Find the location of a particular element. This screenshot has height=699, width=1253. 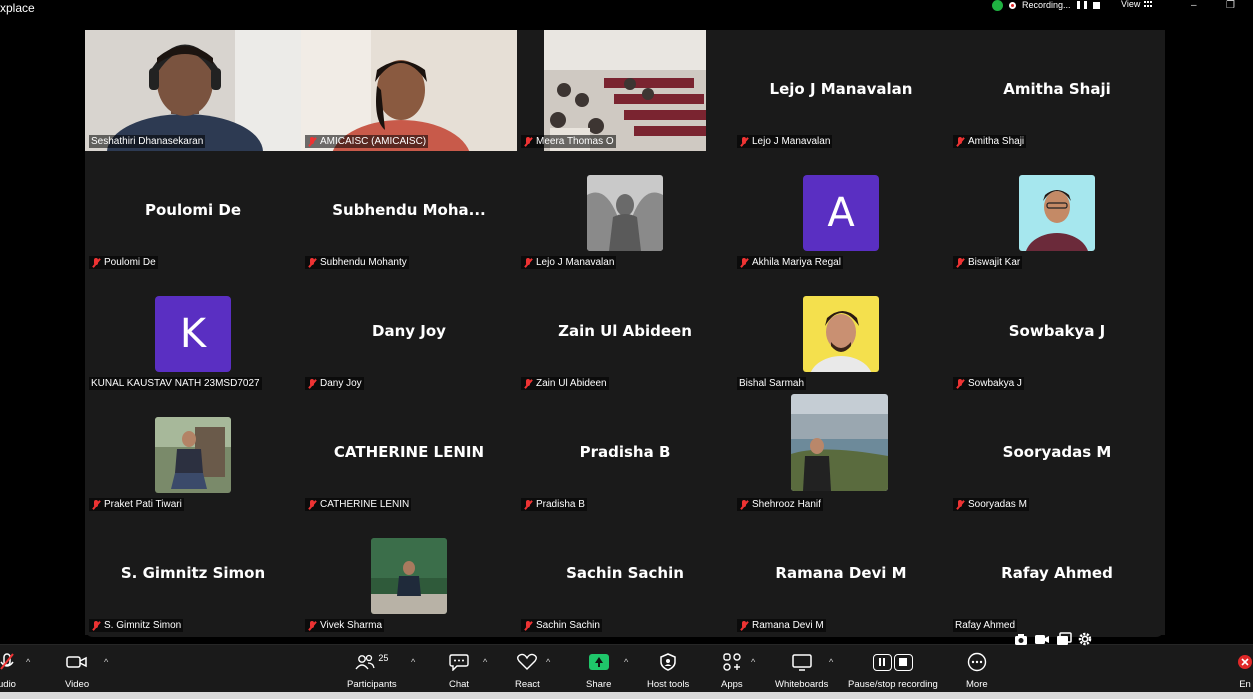

participant-tile: K KUNAL KAUSTAV NATH 23MSD7027 is located at coordinates (193, 332).